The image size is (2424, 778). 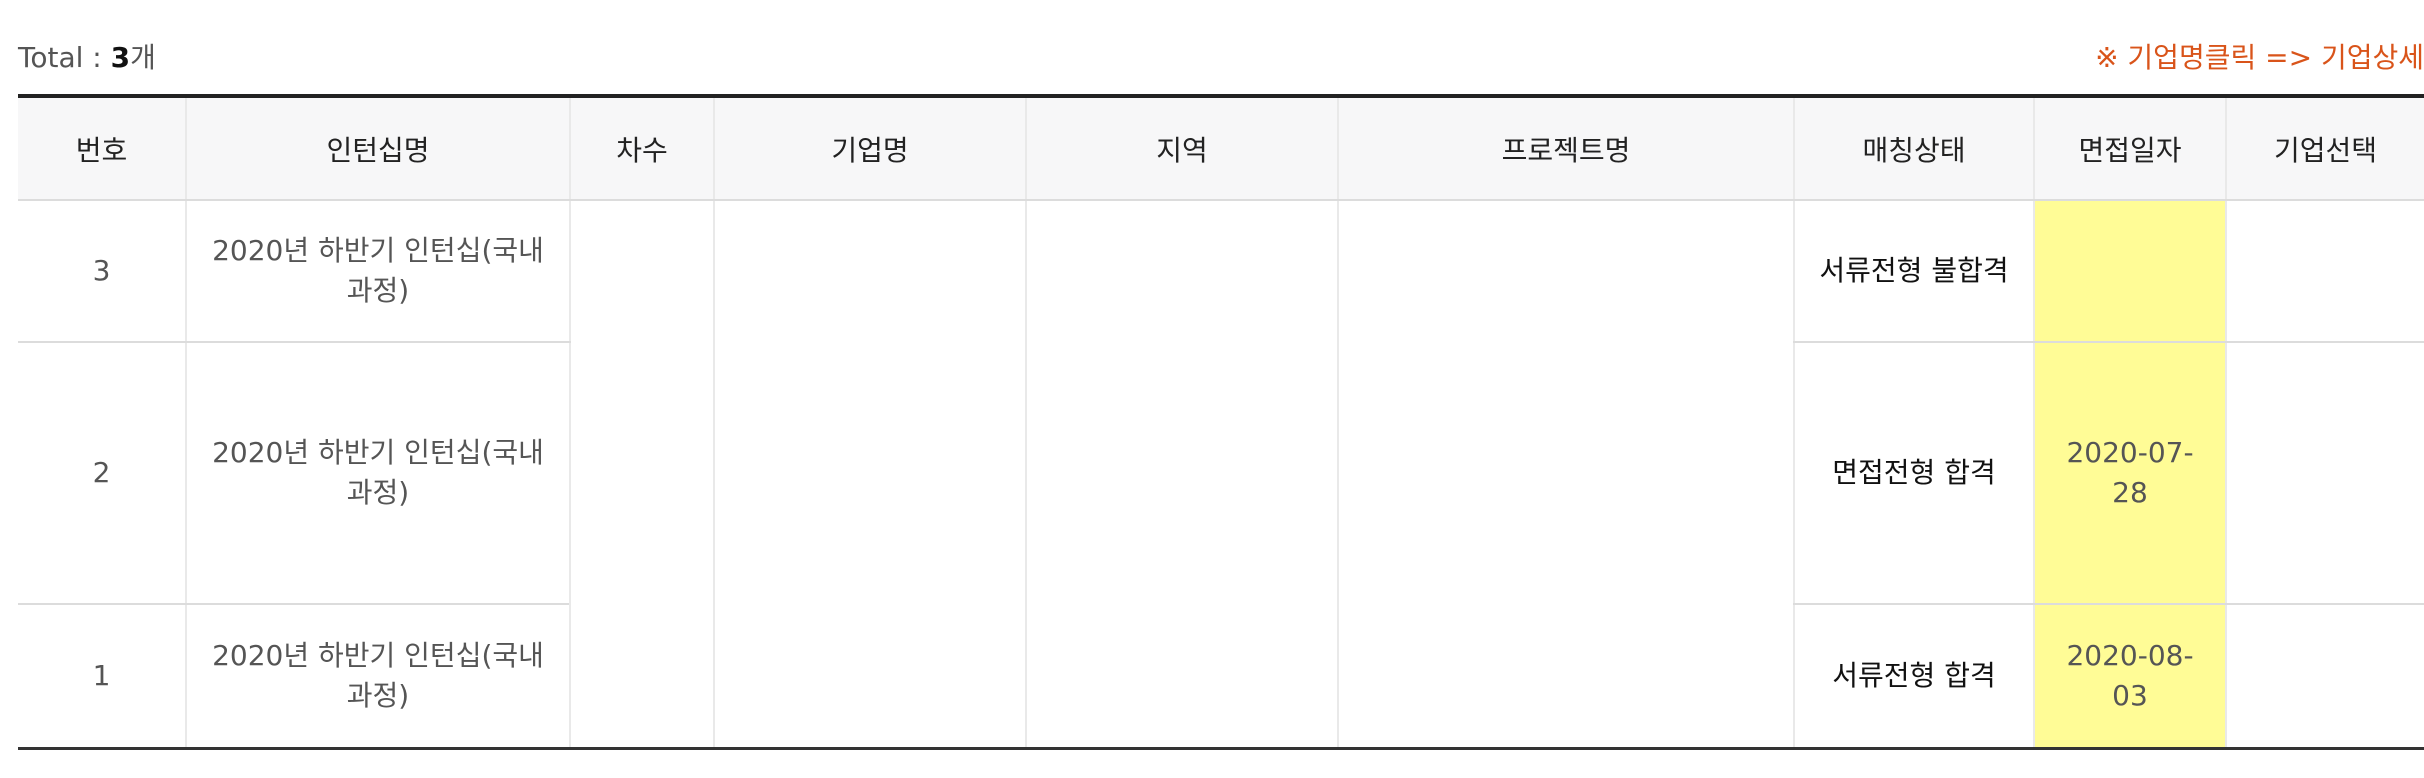 What do you see at coordinates (102, 271) in the screenshot?
I see `cell-number: 3` at bounding box center [102, 271].